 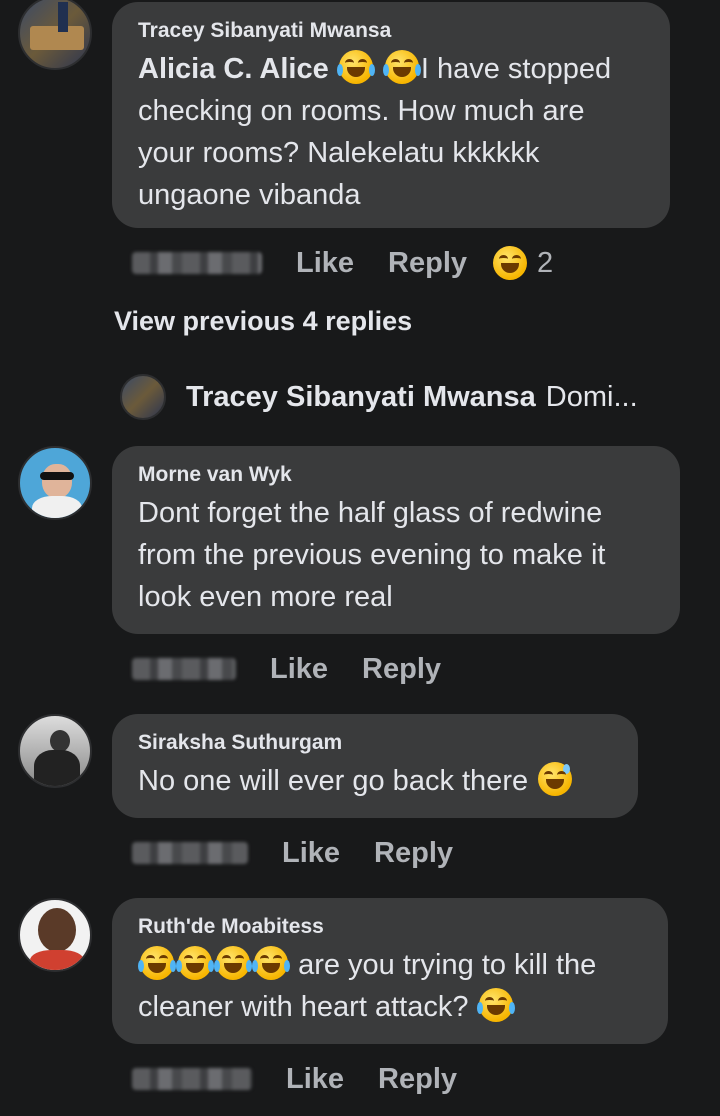 What do you see at coordinates (233, 69) in the screenshot?
I see `mention-link: Alicia C. Alice` at bounding box center [233, 69].